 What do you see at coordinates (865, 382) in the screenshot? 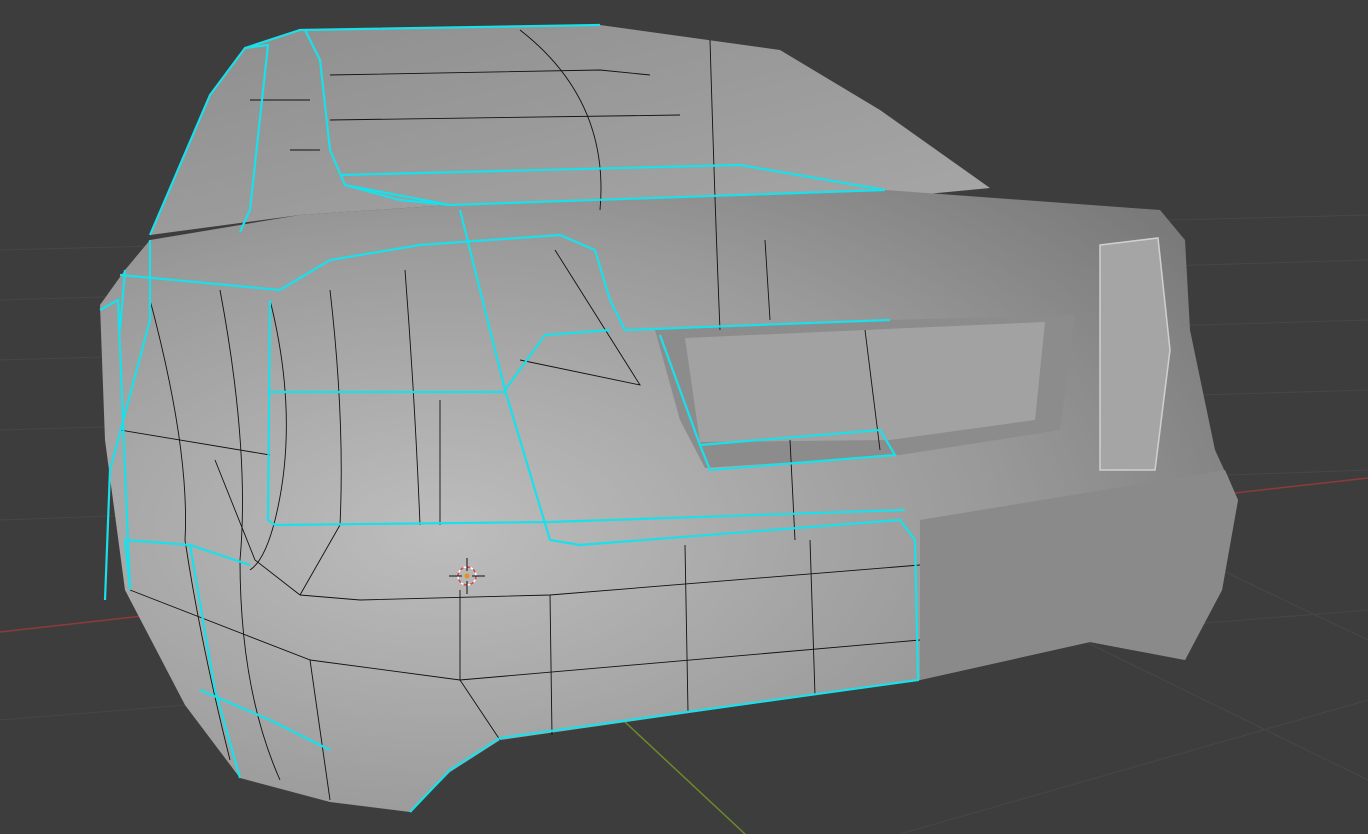
I see `license-plate-inner` at bounding box center [865, 382].